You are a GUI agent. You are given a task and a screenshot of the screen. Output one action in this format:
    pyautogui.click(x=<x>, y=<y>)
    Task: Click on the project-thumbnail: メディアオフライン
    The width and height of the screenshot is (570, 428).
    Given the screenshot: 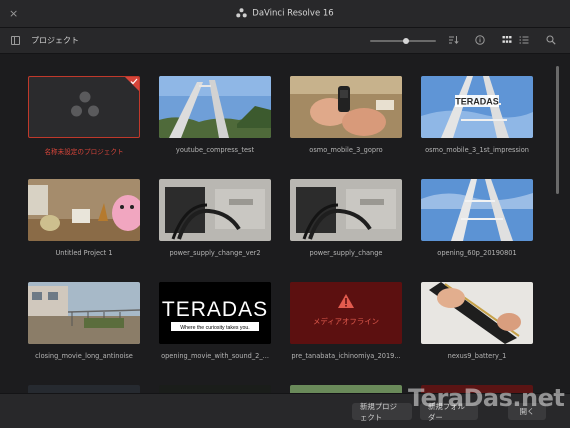 What is the action you would take?
    pyautogui.click(x=346, y=313)
    